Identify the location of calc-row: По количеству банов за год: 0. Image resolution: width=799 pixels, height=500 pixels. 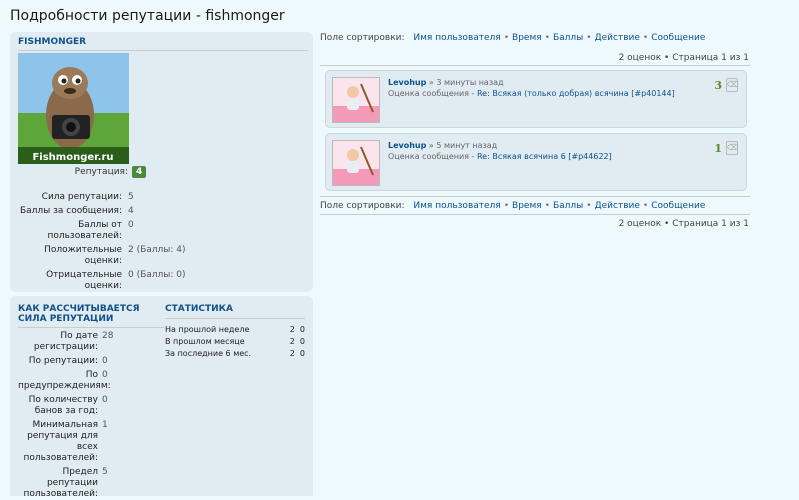
(91, 406).